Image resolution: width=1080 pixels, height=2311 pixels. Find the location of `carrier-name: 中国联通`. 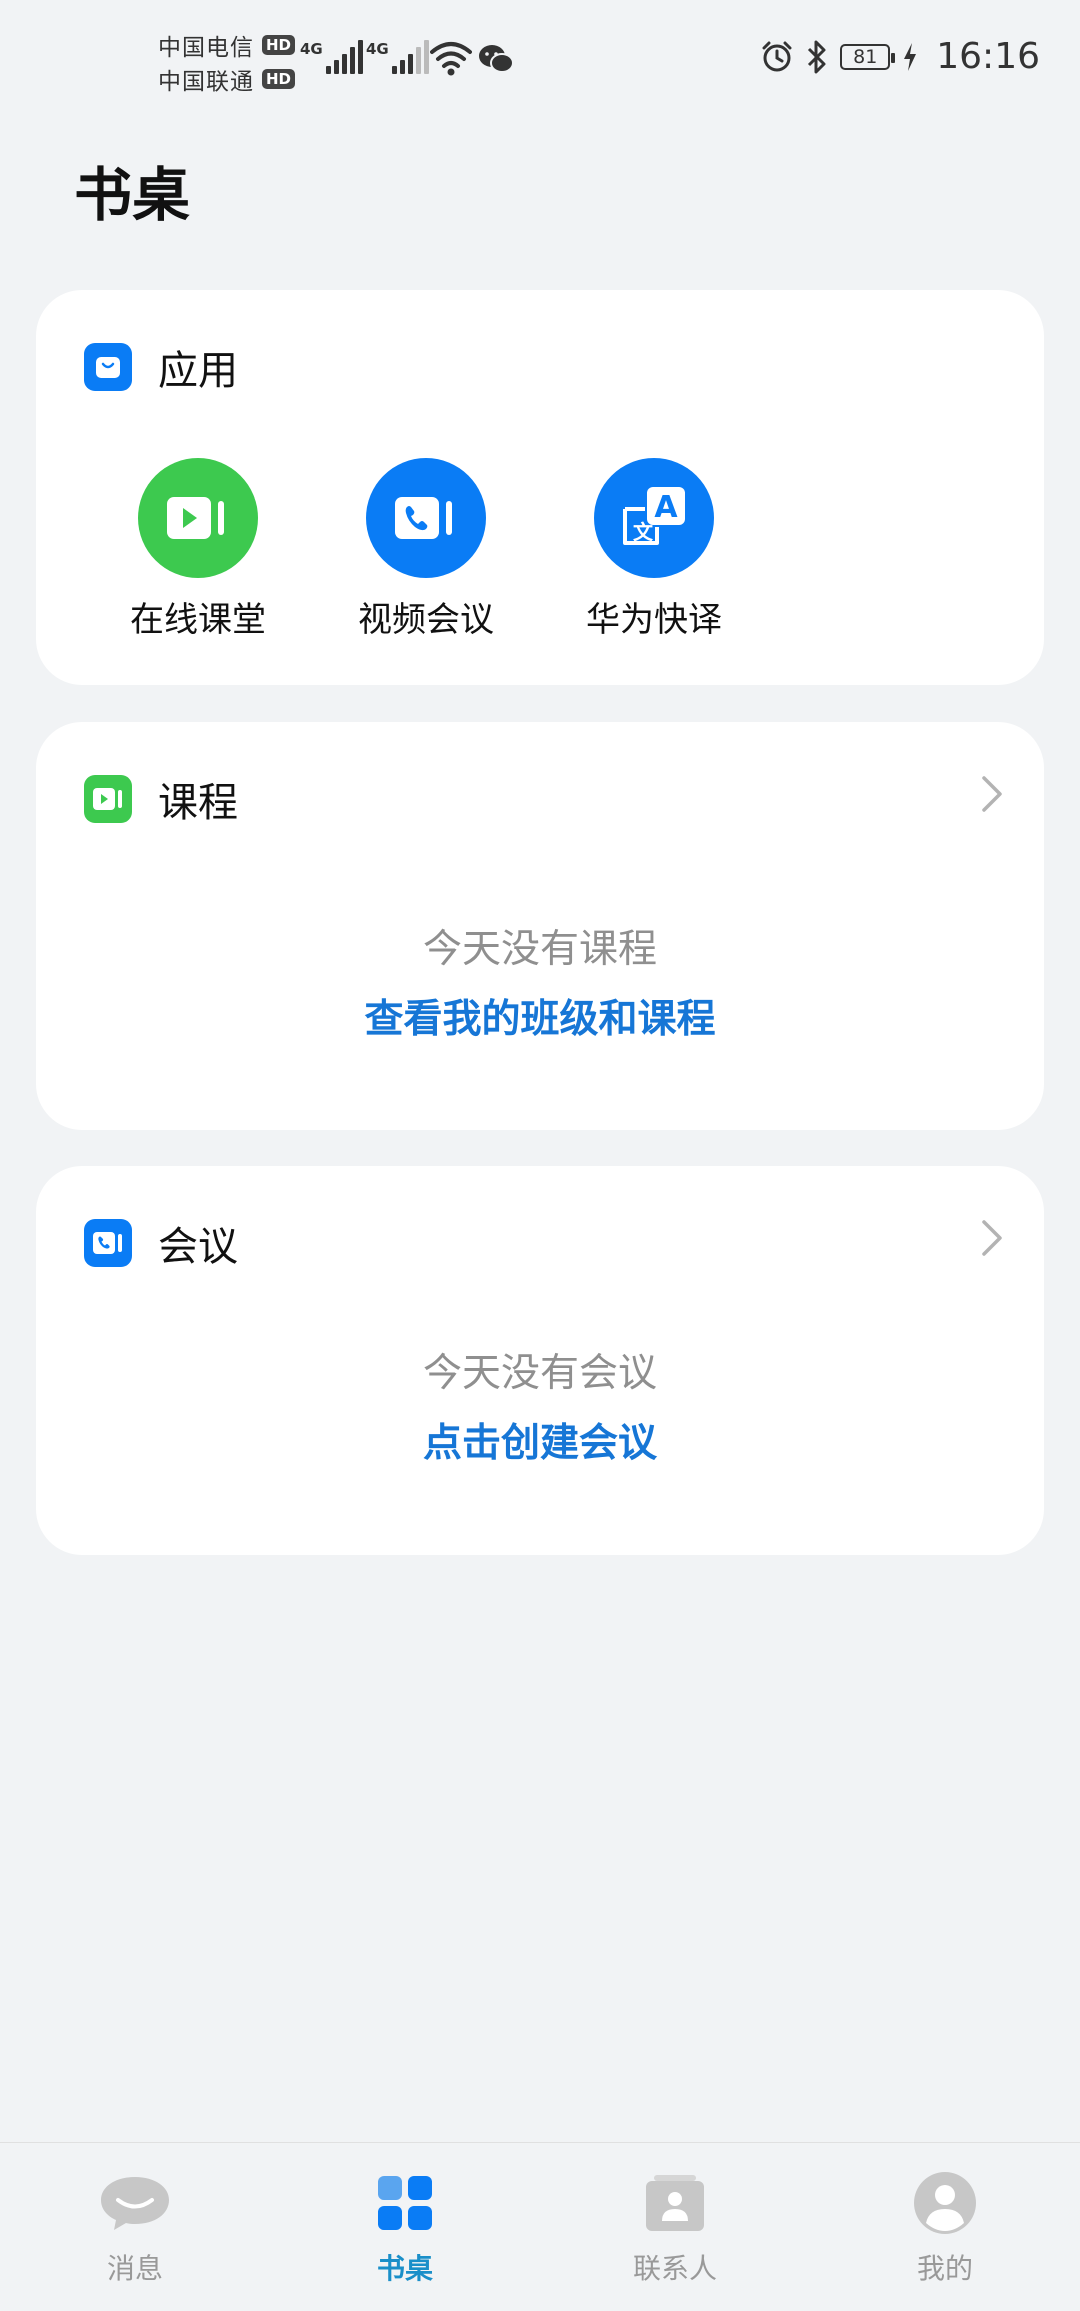

carrier-name: 中国联通 is located at coordinates (206, 82).